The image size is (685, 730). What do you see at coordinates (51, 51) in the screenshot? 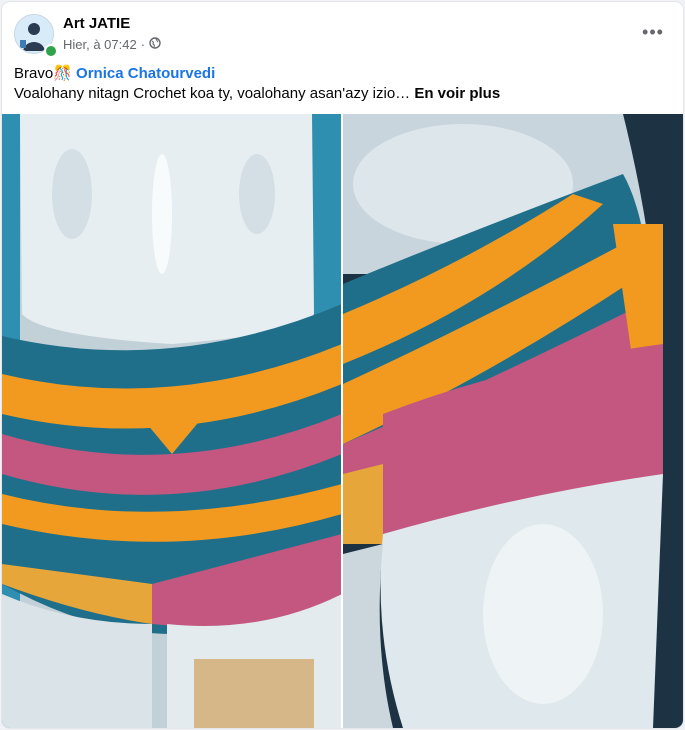
I see `online-status-indicator` at bounding box center [51, 51].